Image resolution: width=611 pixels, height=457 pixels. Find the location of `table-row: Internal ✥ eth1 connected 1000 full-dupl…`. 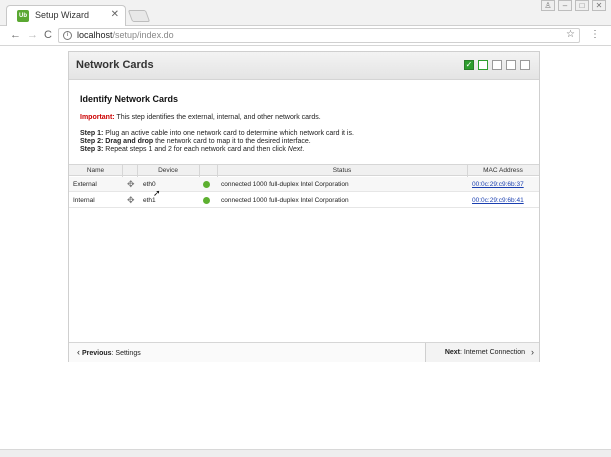

table-row: Internal ✥ eth1 connected 1000 full-dupl… is located at coordinates (304, 200).